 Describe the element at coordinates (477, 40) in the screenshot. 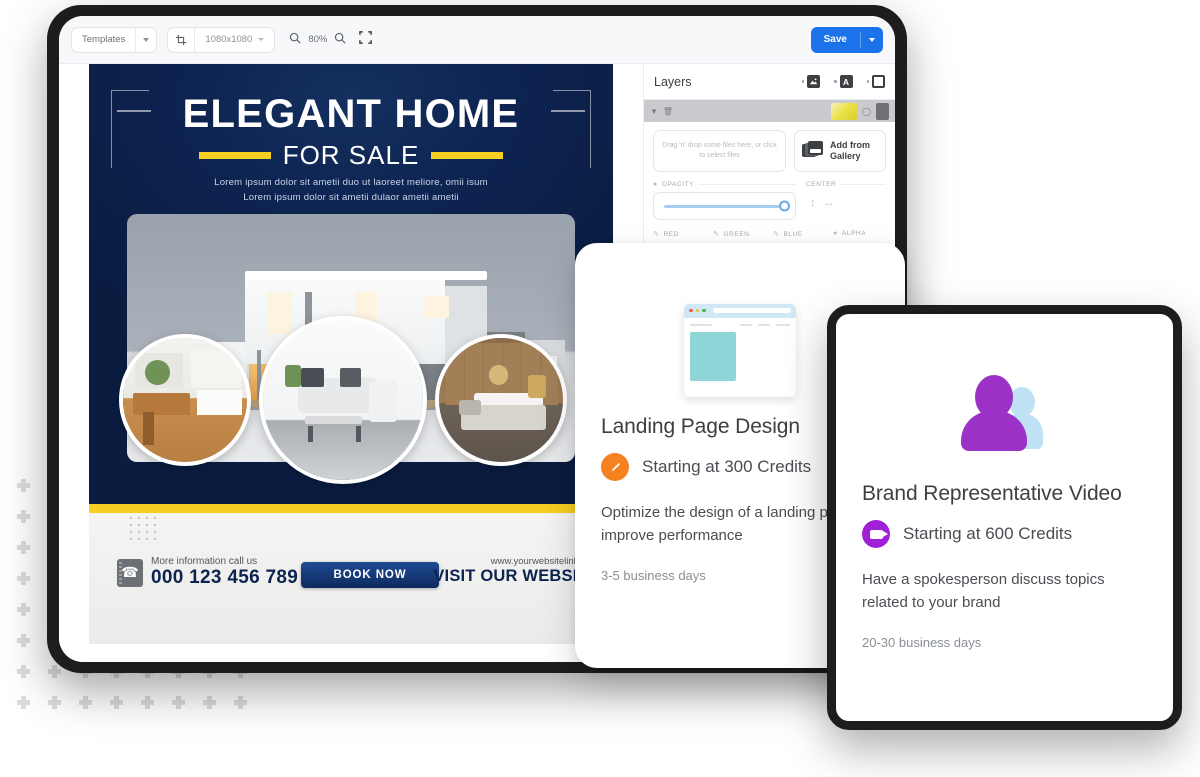

I see `editor-toolbar: Templates 1080x1080 80% Save` at that location.